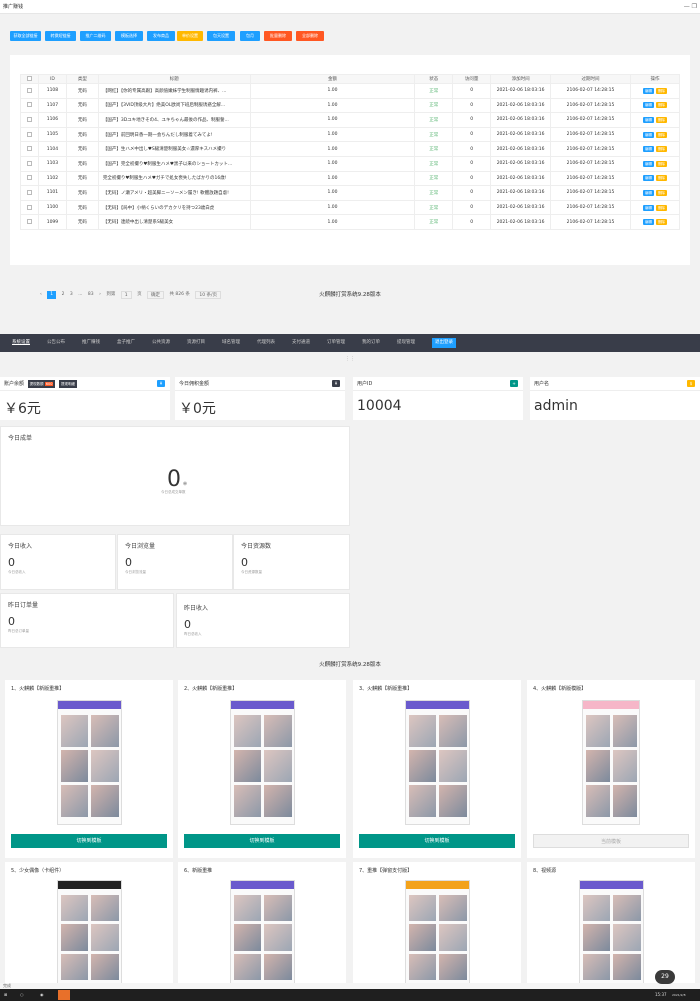 The image size is (700, 1001). What do you see at coordinates (196, 343) in the screenshot?
I see `nav-item: 资源打目` at bounding box center [196, 343].